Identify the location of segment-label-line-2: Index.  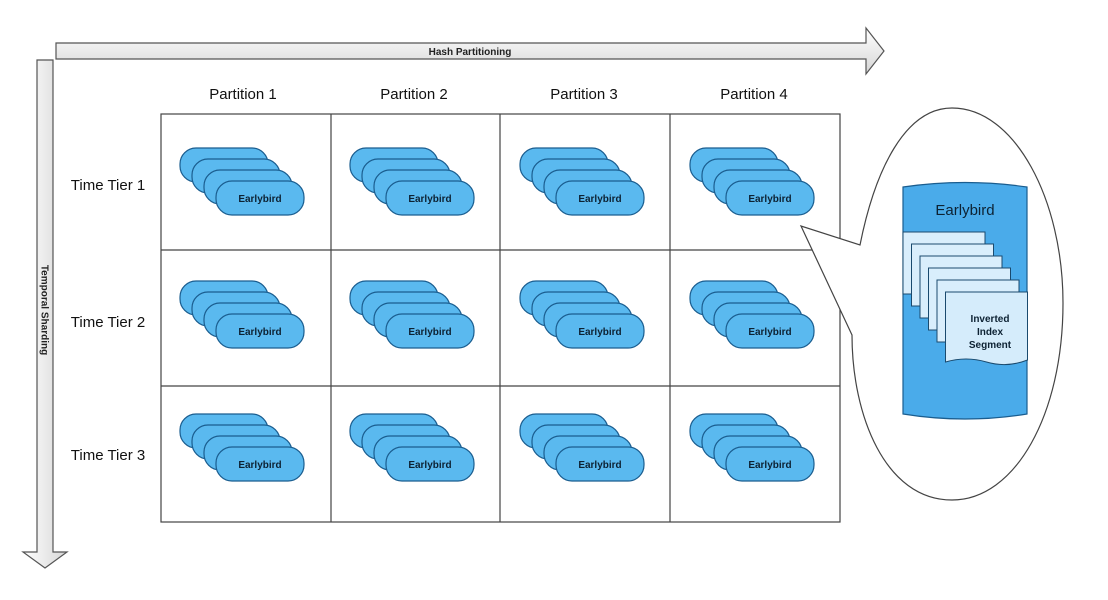
(990, 332).